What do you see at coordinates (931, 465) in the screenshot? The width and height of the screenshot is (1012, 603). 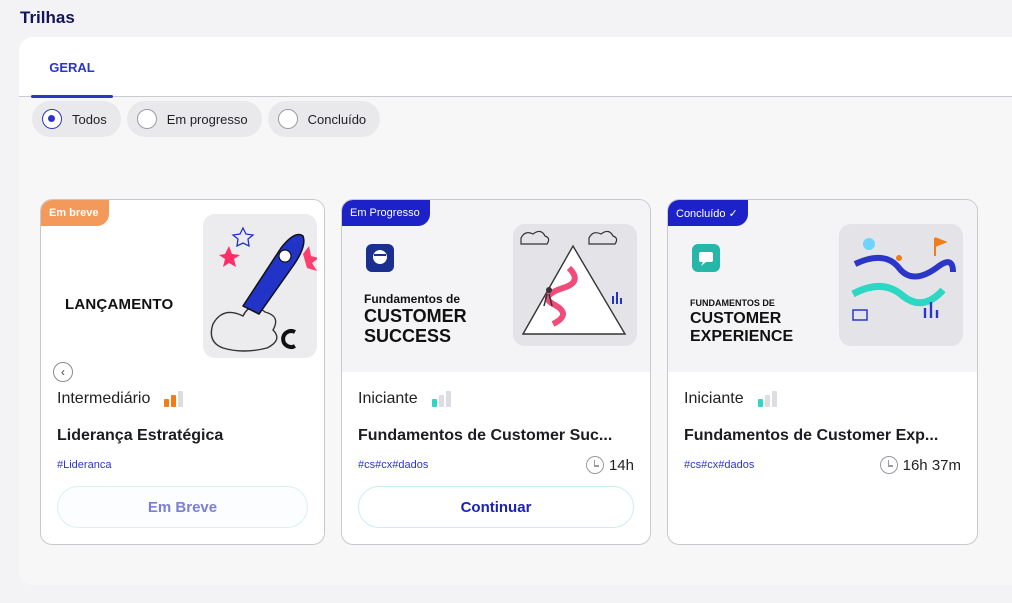 I see `duration-label: 16h 37m` at bounding box center [931, 465].